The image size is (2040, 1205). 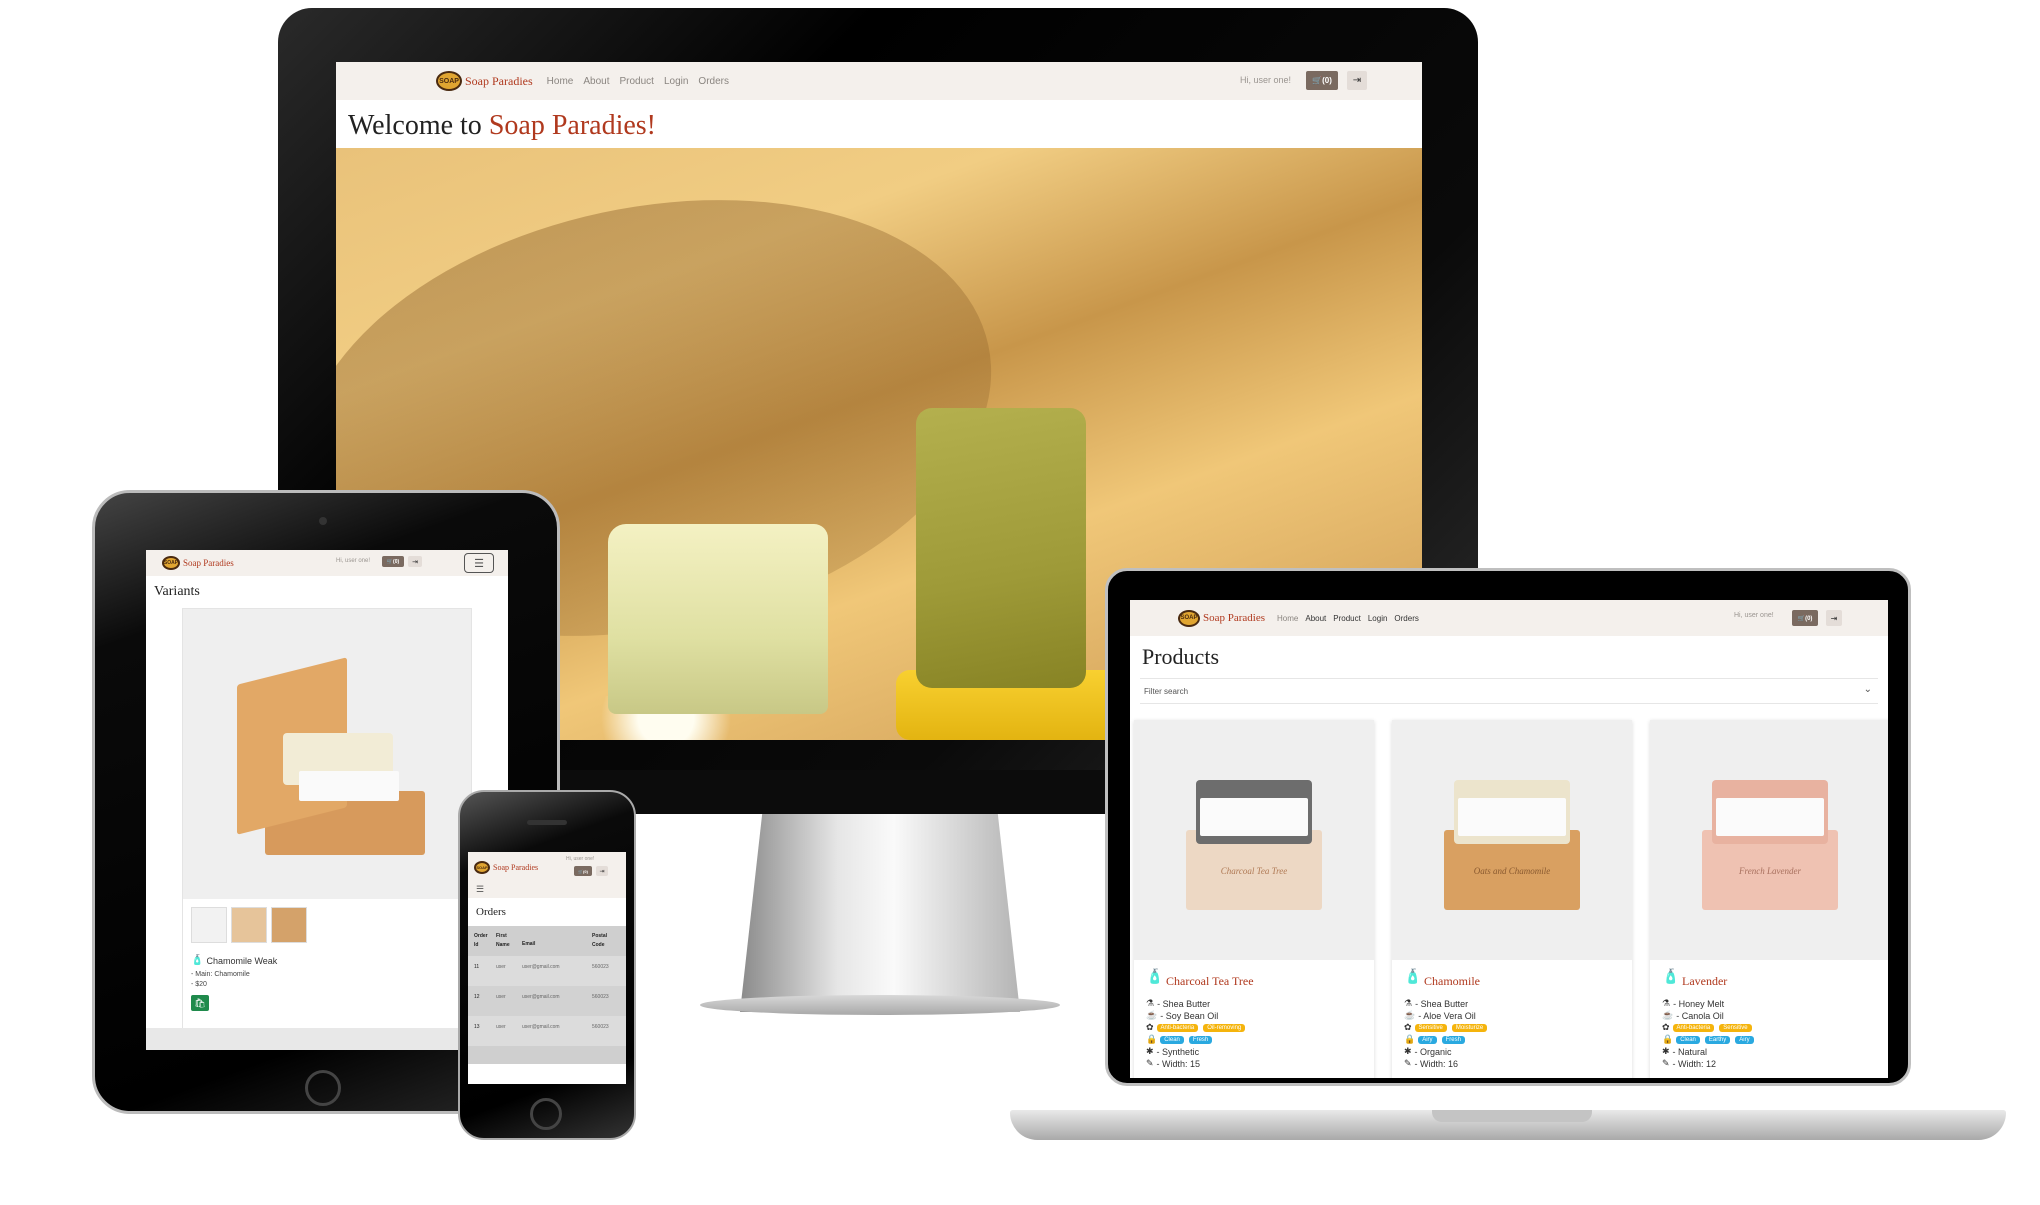 I want to click on table-row: 12 user user@gmail.com 560023, so click(x=547, y=1001).